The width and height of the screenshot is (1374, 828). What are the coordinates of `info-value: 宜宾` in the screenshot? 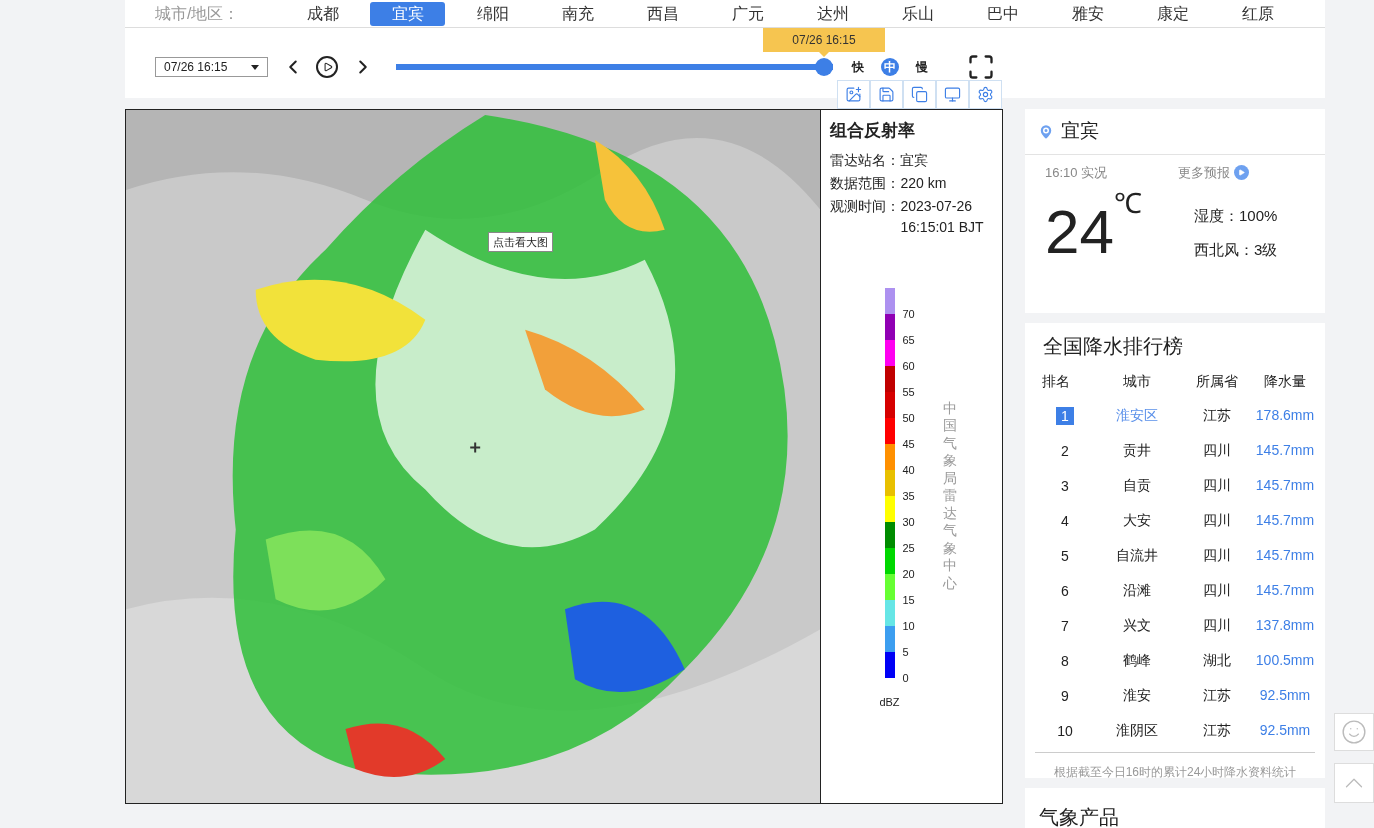 It's located at (915, 160).